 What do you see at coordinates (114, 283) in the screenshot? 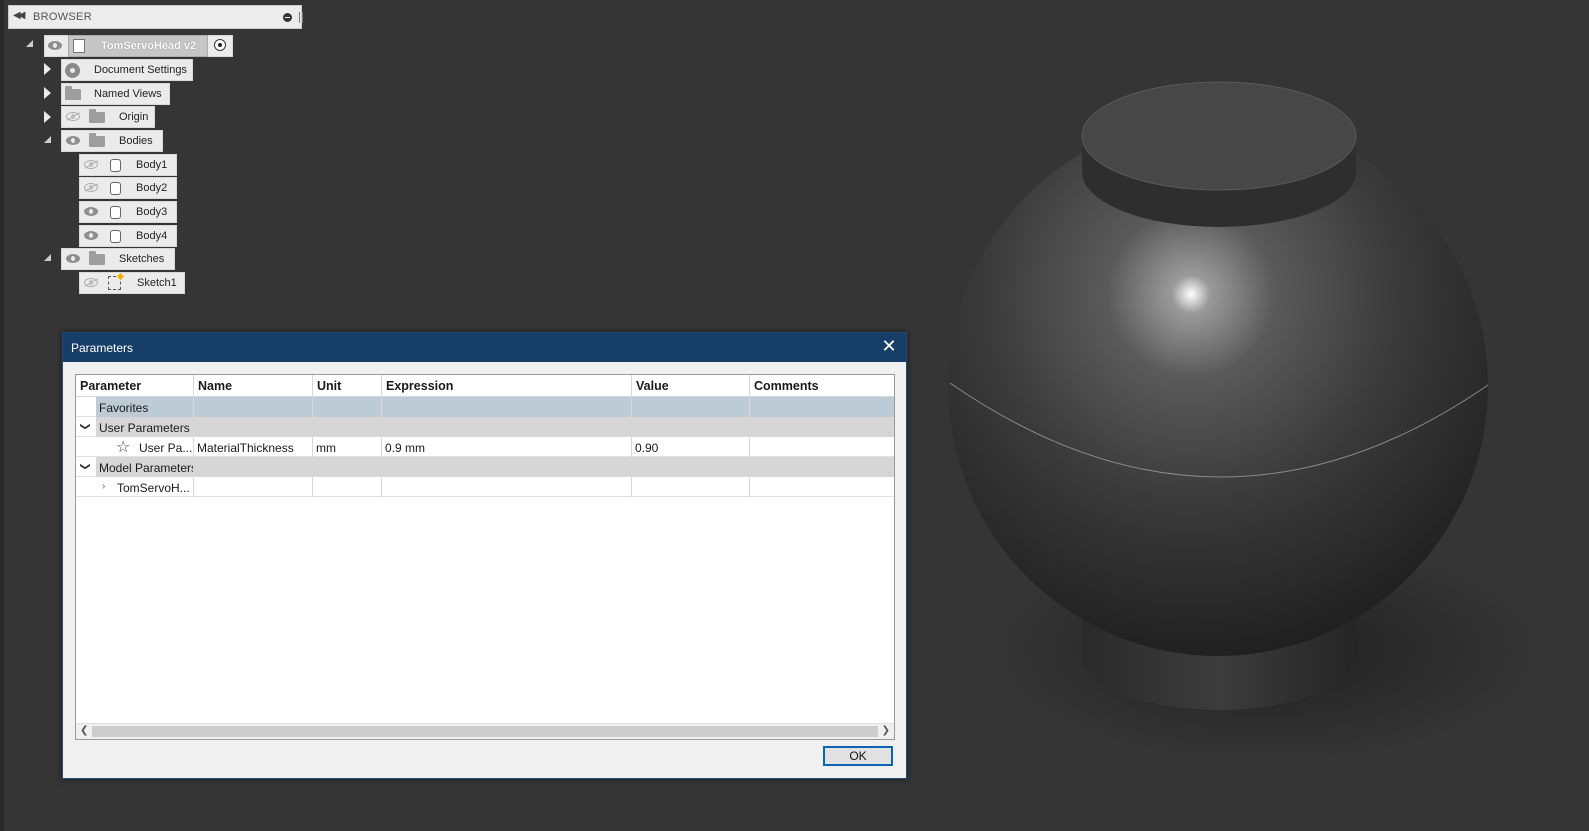
I see `sketch-icon` at bounding box center [114, 283].